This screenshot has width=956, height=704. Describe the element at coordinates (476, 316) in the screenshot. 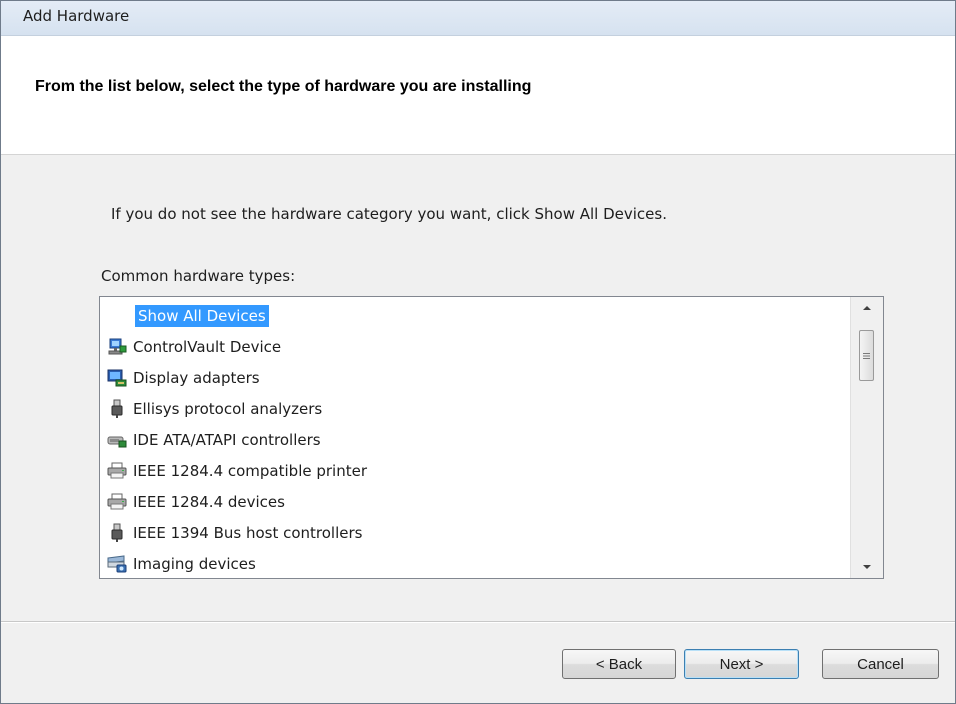

I see `list-item-show-all-devices: Show All Devices` at that location.